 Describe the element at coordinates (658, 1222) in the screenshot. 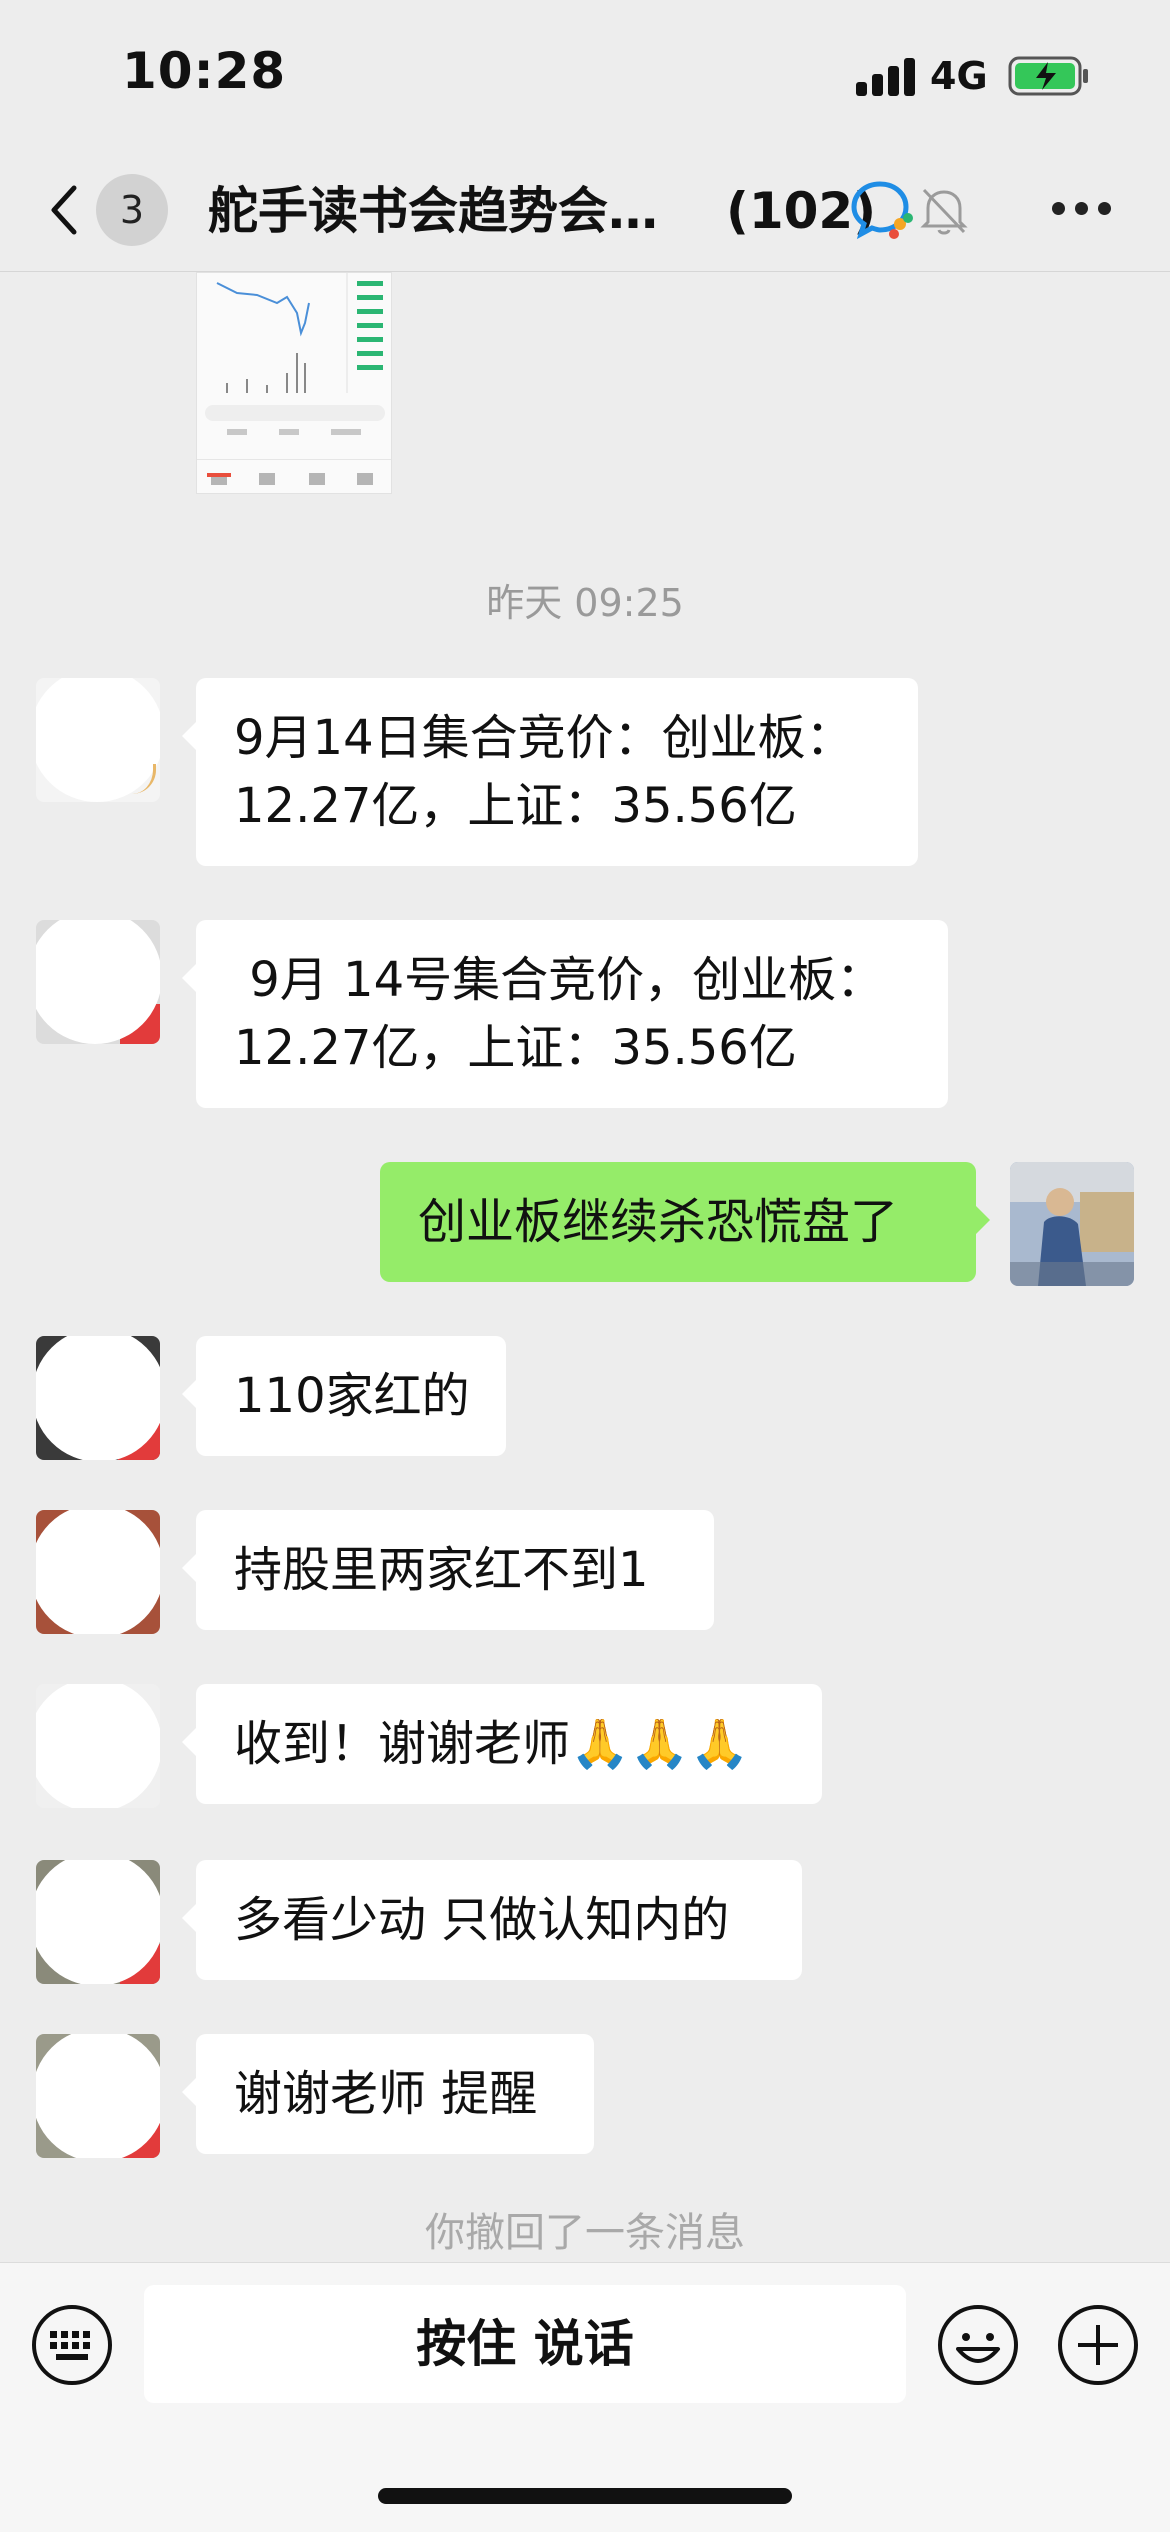

I see `message-text-line: 创业板继续杀恐慌盘了` at that location.